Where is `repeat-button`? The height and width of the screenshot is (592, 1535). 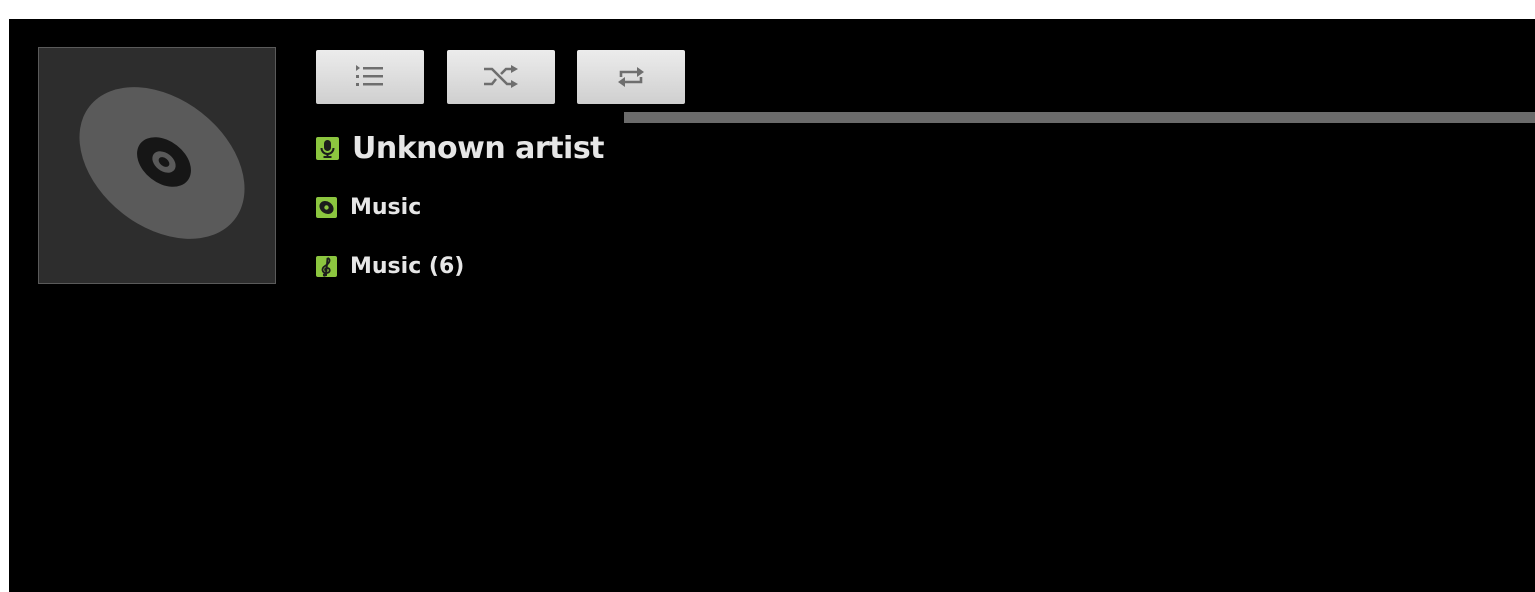 repeat-button is located at coordinates (631, 77).